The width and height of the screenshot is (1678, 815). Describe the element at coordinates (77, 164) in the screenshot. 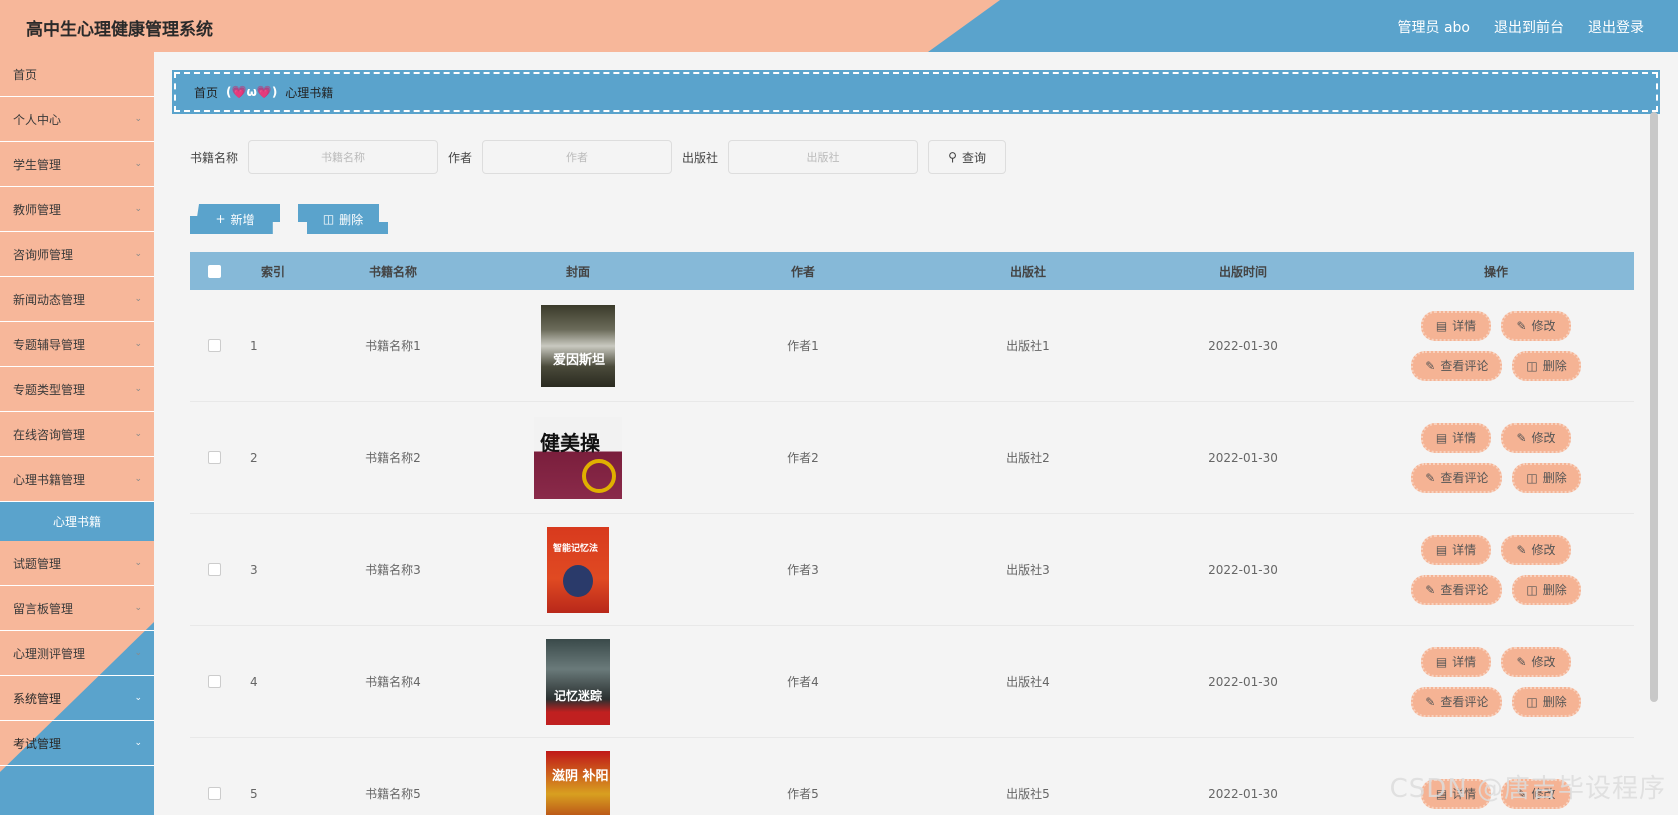

I see `sidebar-item-students: 学生管理 ⌄` at that location.